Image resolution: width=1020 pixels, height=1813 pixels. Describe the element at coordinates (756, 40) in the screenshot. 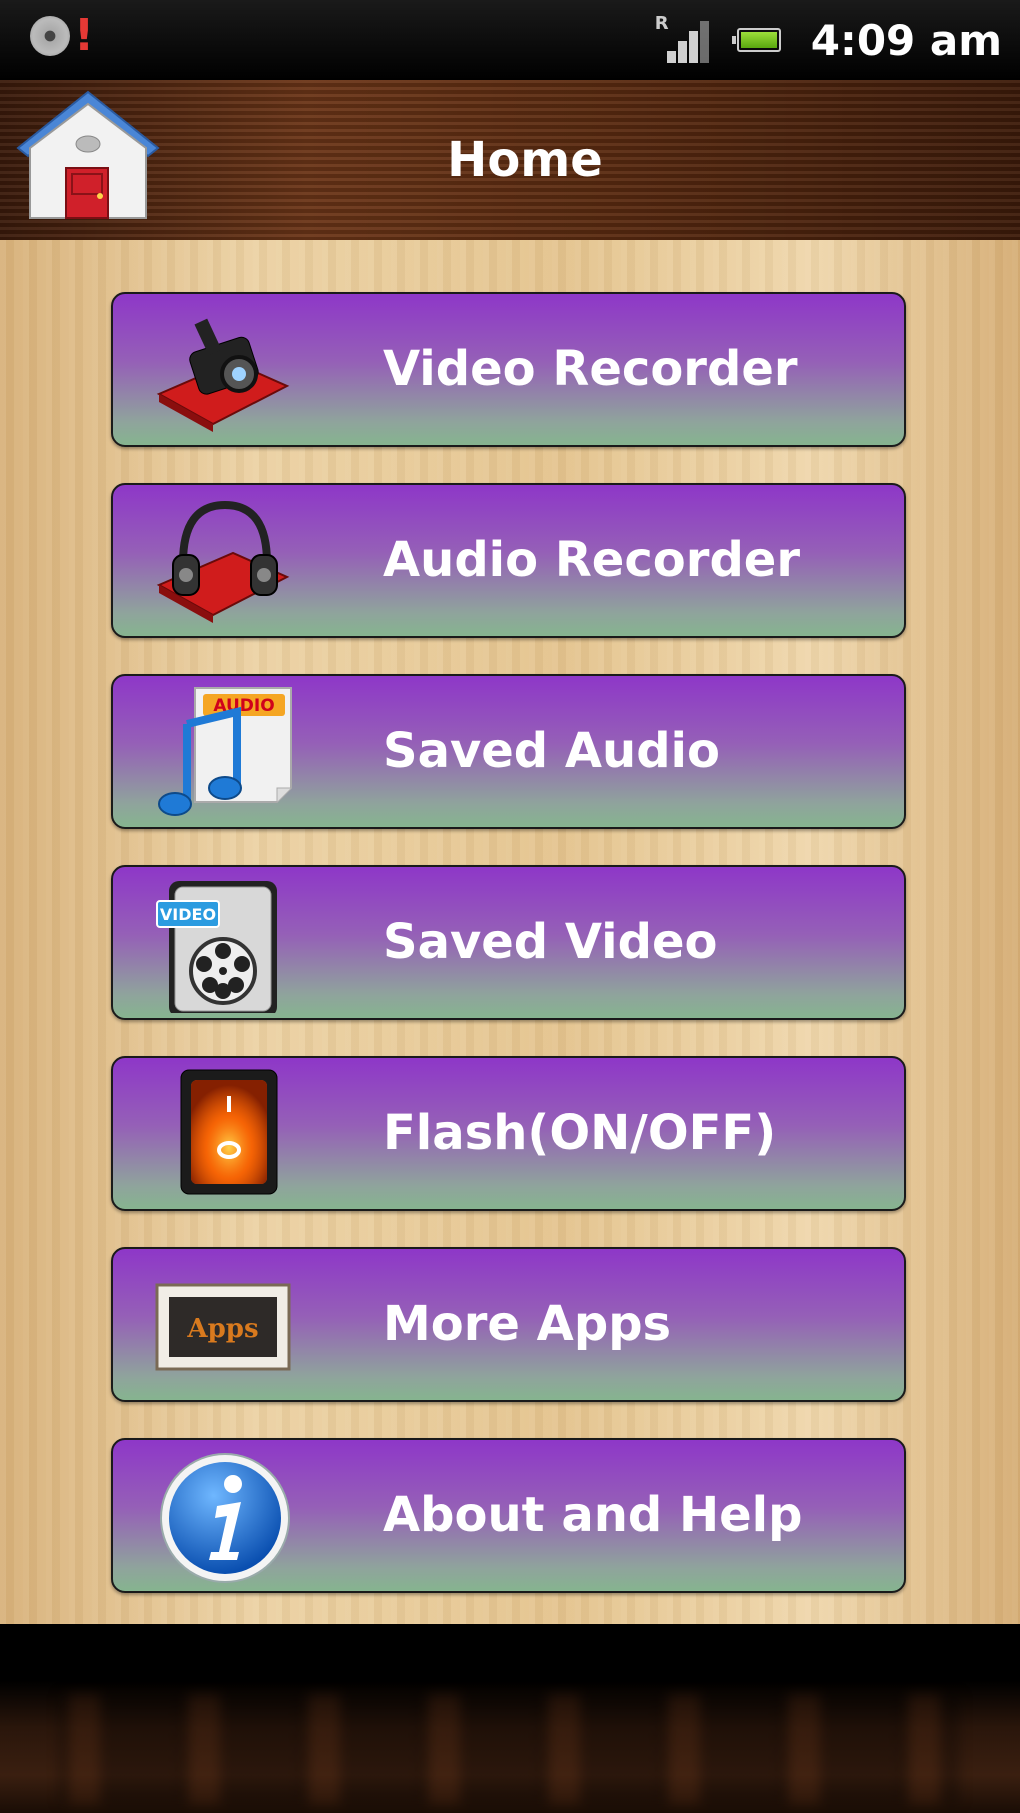

I see `battery-icon` at that location.